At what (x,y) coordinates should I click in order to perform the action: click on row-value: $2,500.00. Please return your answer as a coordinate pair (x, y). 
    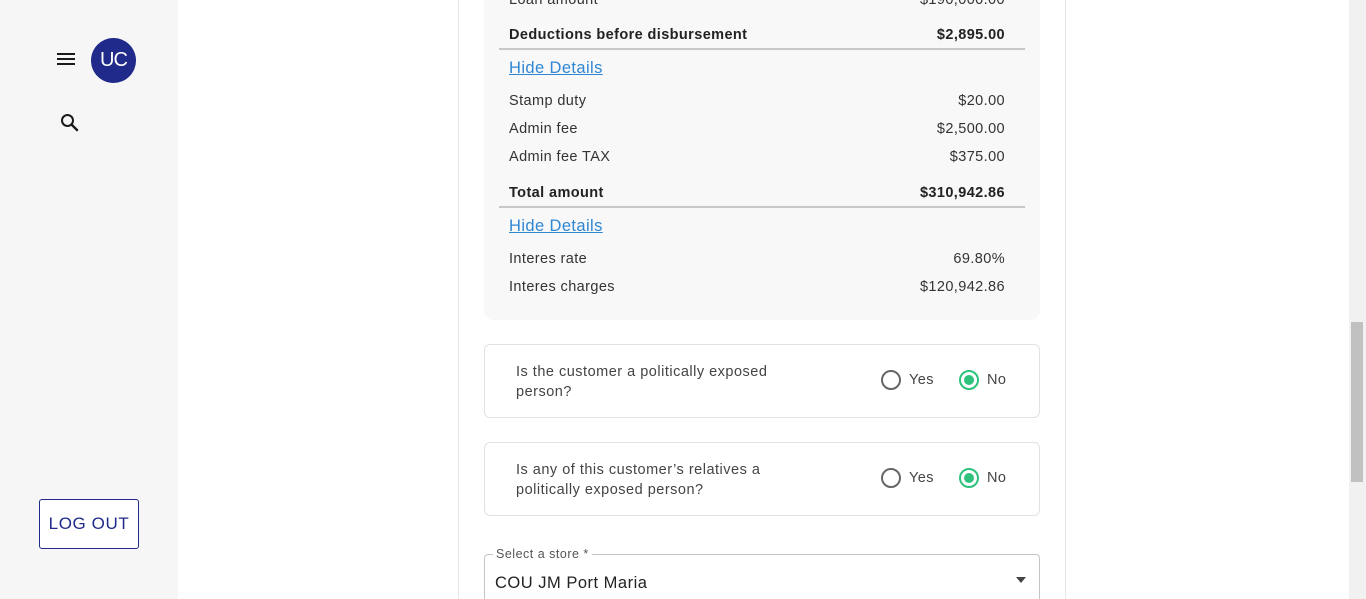
    Looking at the image, I should click on (970, 129).